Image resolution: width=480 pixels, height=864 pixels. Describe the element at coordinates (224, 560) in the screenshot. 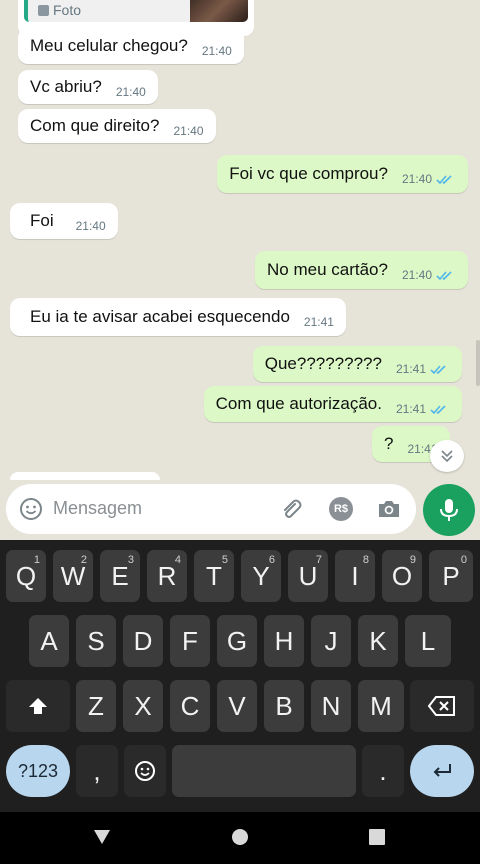

I see `key-hint: 5` at that location.